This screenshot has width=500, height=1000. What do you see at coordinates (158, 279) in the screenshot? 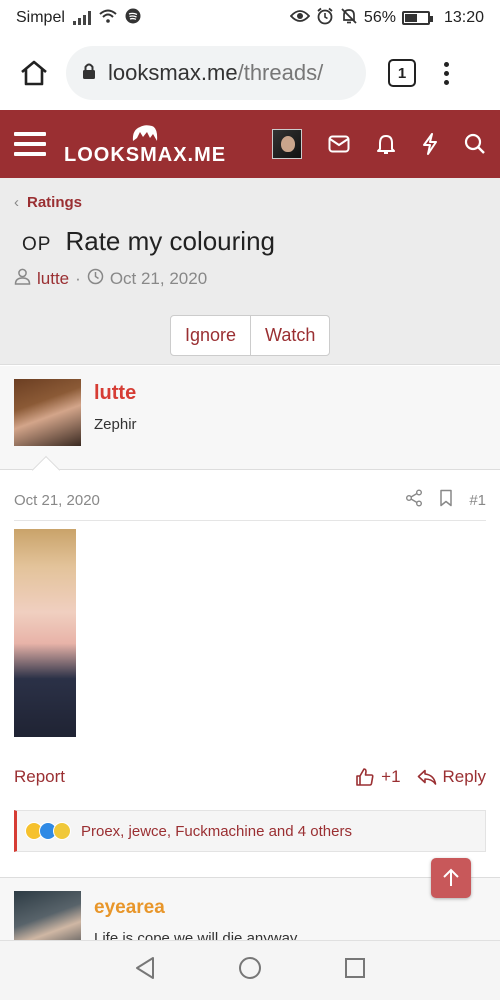
I see `thread-date: Oct 21, 2020` at bounding box center [158, 279].